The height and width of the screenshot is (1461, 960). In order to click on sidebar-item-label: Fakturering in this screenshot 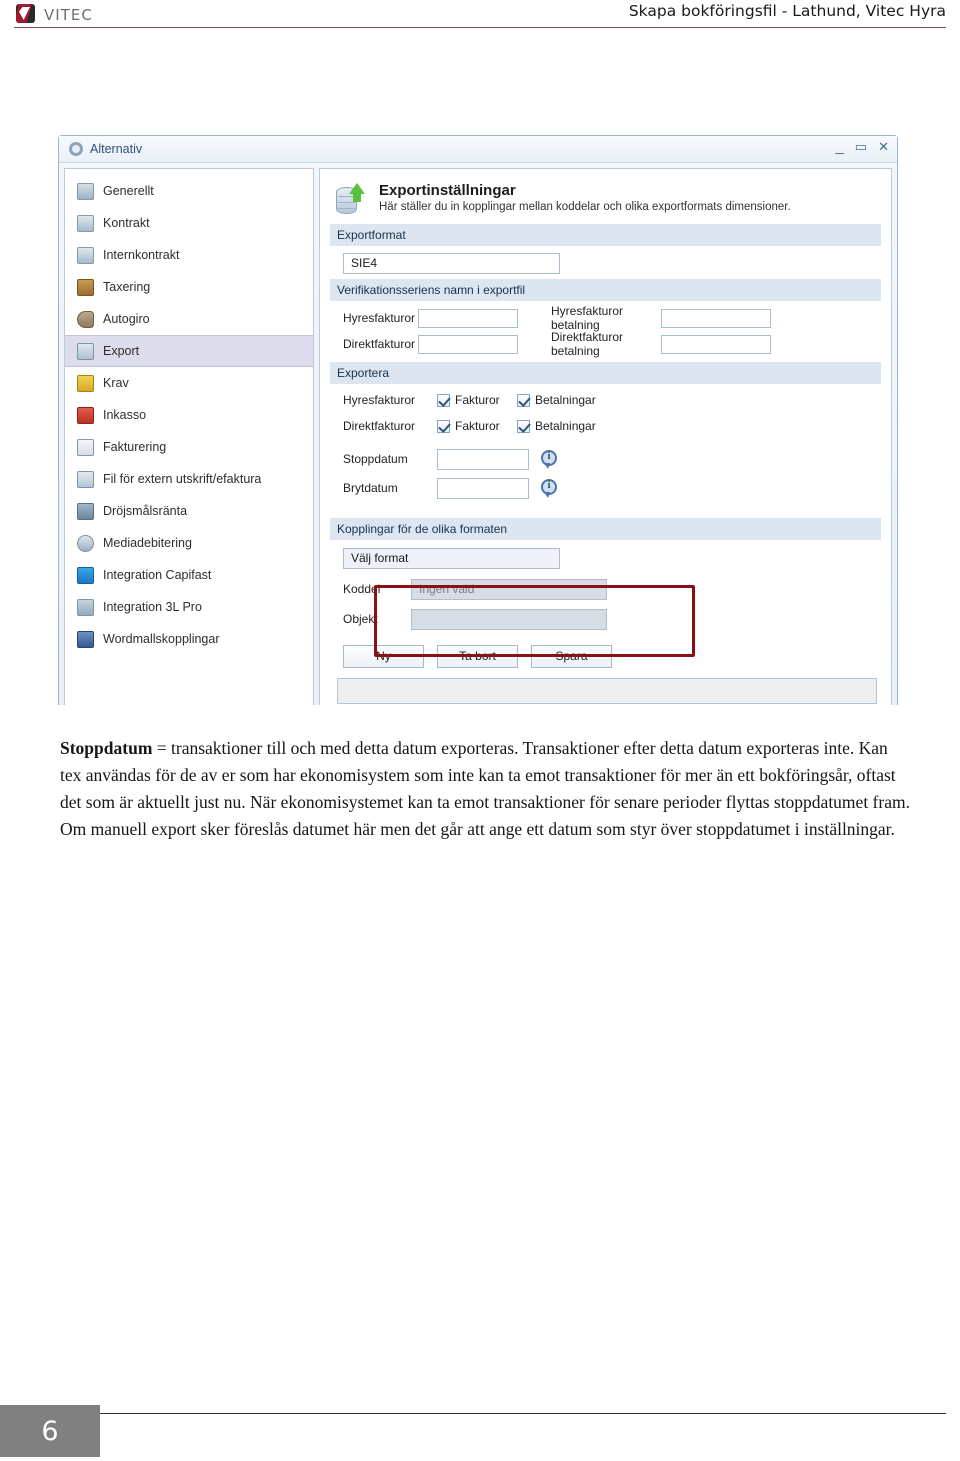, I will do `click(135, 447)`.